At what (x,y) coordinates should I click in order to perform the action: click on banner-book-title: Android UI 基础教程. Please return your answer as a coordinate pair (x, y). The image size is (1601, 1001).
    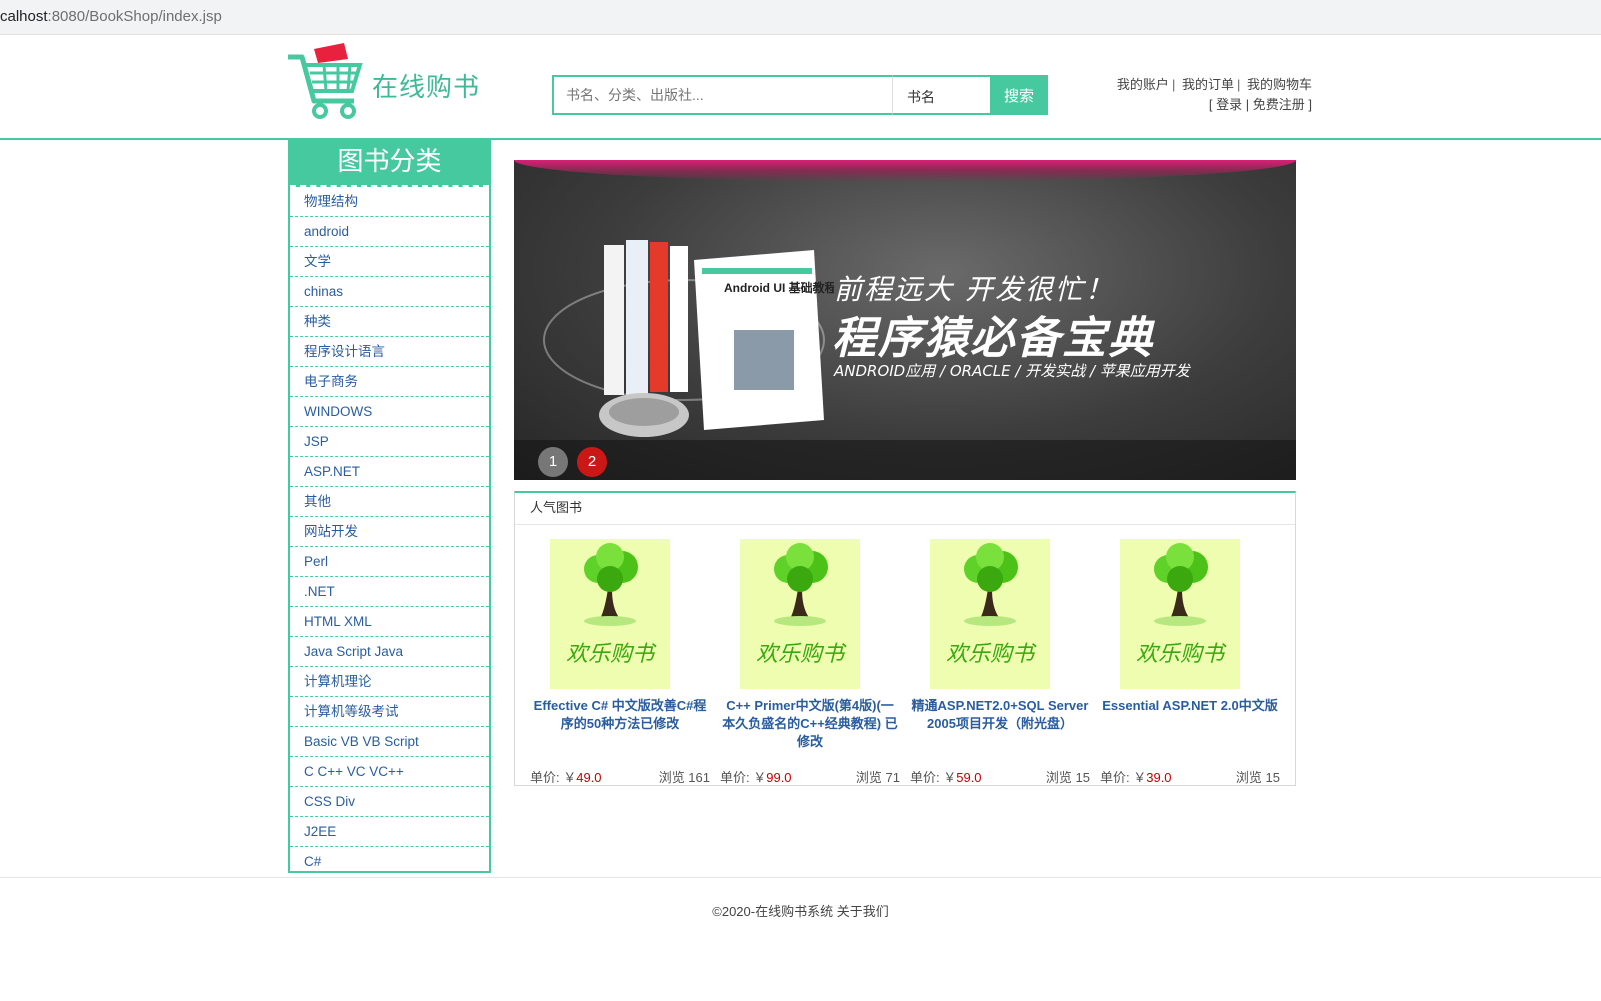
    Looking at the image, I should click on (779, 287).